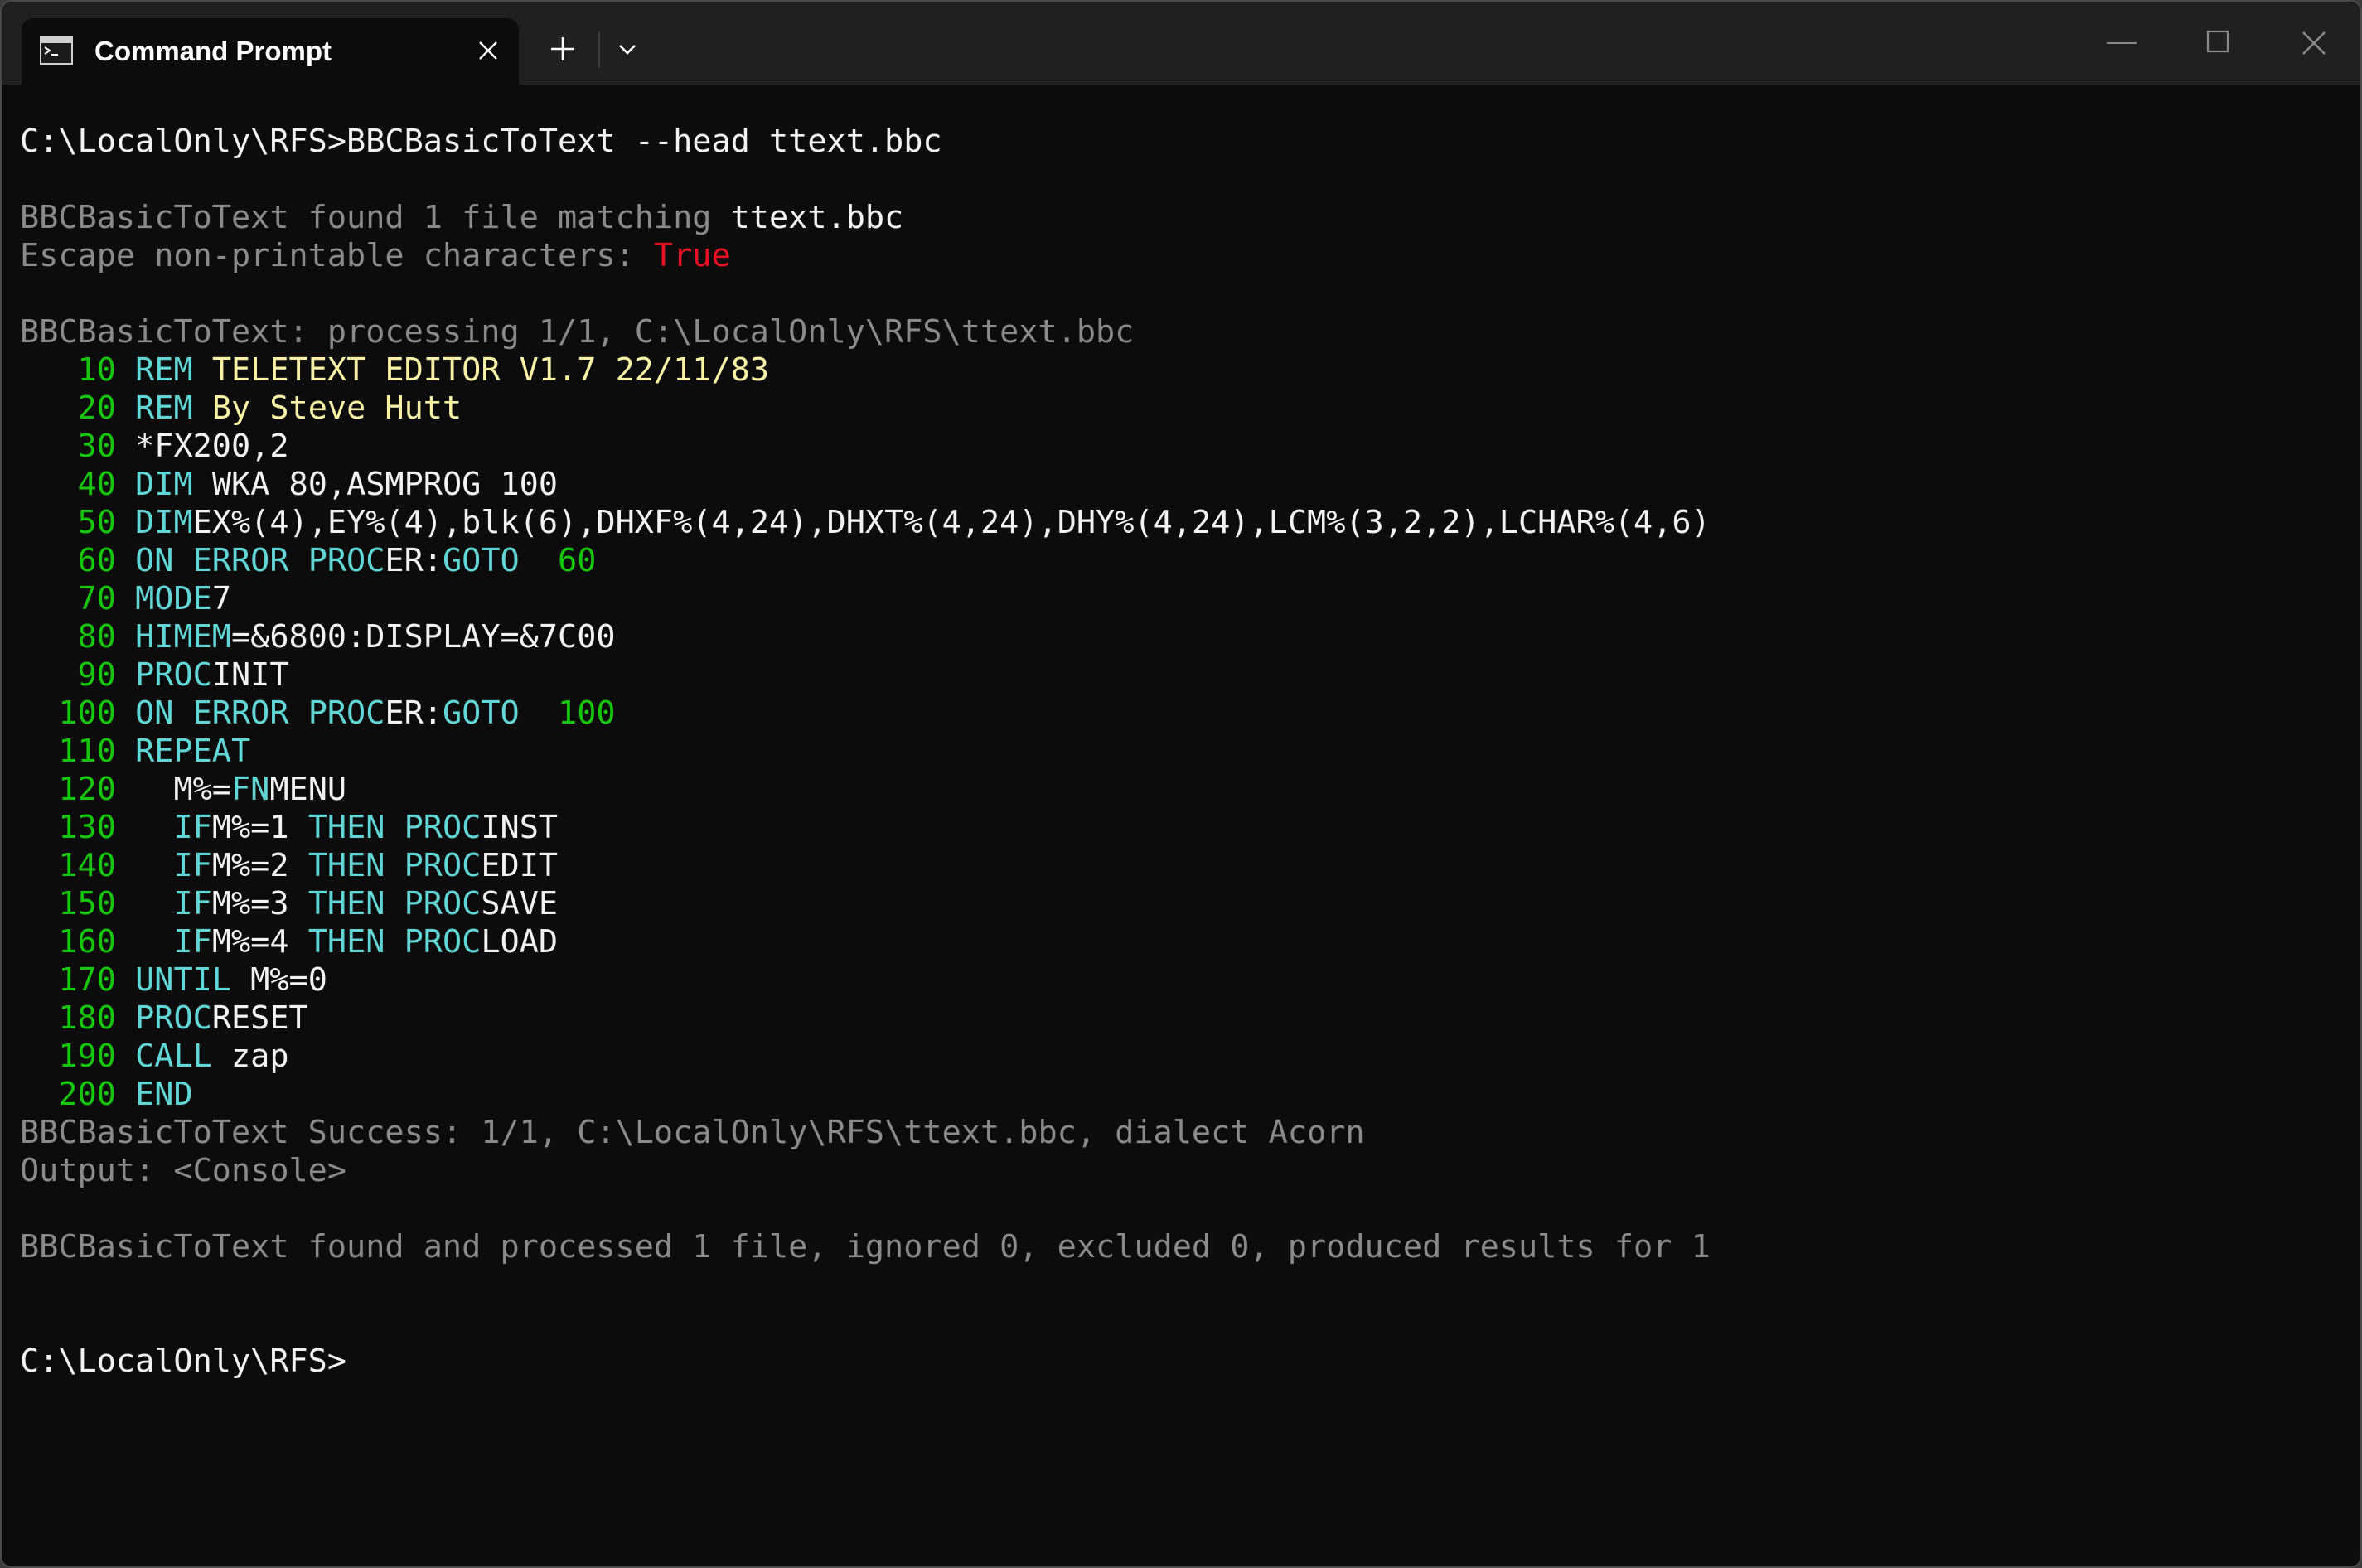 This screenshot has height=1568, width=2362. I want to click on line-number: 100, so click(68, 713).